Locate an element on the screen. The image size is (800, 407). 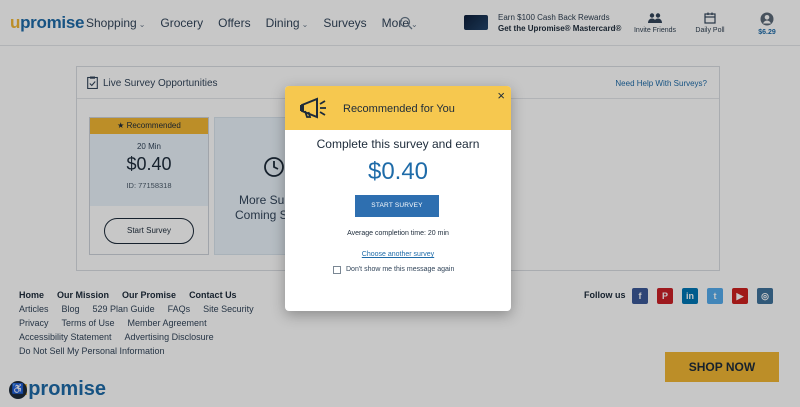
modal-header: Recommended for You × is located at coordinates (398, 108).